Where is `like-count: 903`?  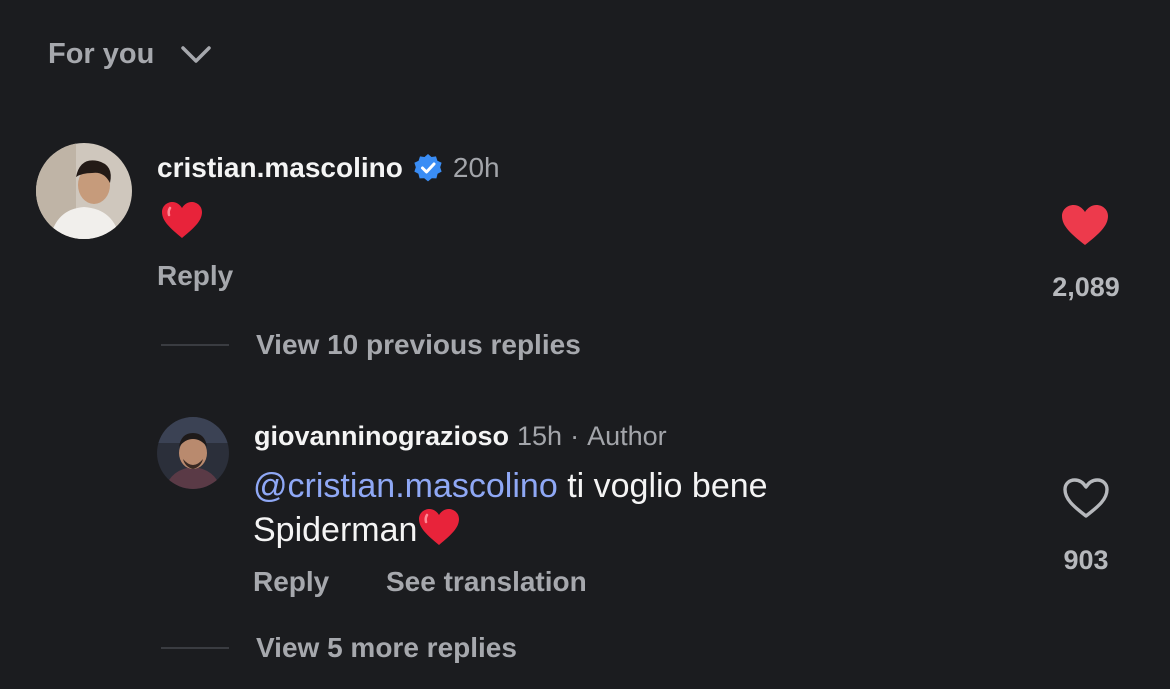
like-count: 903 is located at coordinates (1086, 560).